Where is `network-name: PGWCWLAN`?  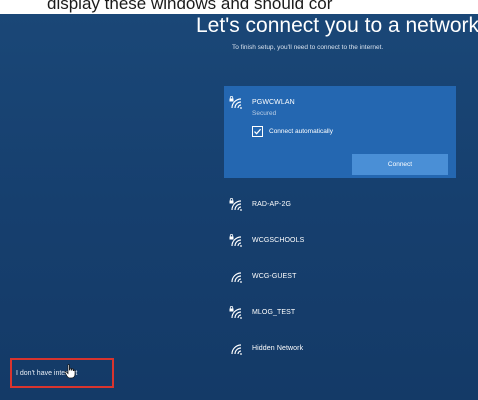
network-name: PGWCWLAN is located at coordinates (273, 102).